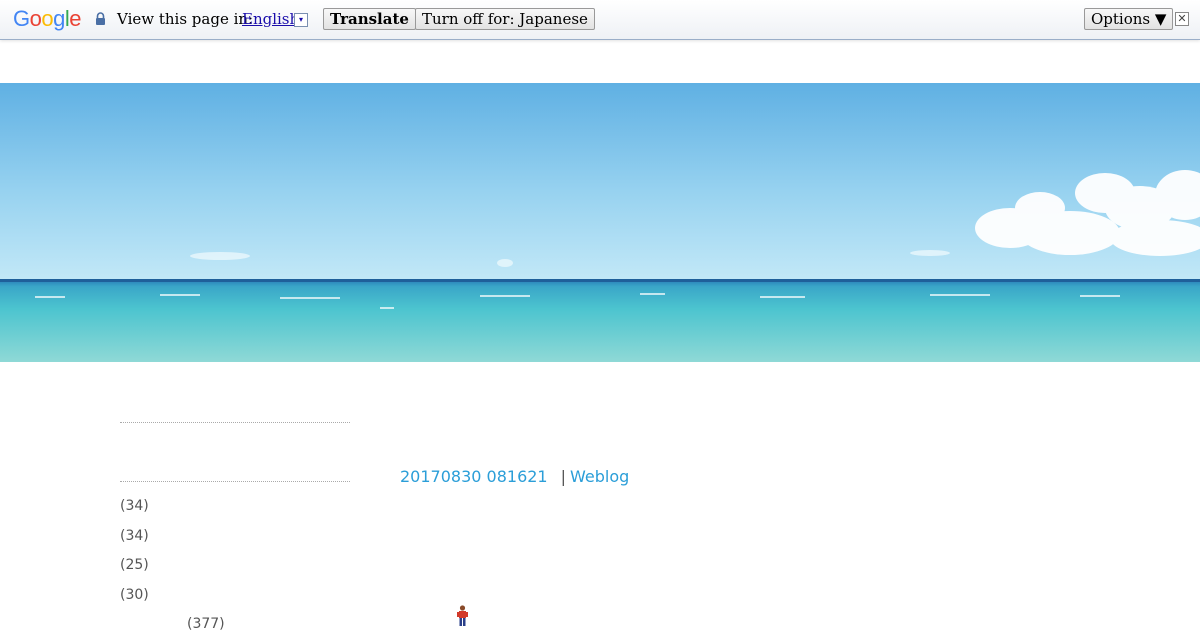 This screenshot has width=1200, height=632. Describe the element at coordinates (134, 565) in the screenshot. I see `archive-count: (25)` at that location.